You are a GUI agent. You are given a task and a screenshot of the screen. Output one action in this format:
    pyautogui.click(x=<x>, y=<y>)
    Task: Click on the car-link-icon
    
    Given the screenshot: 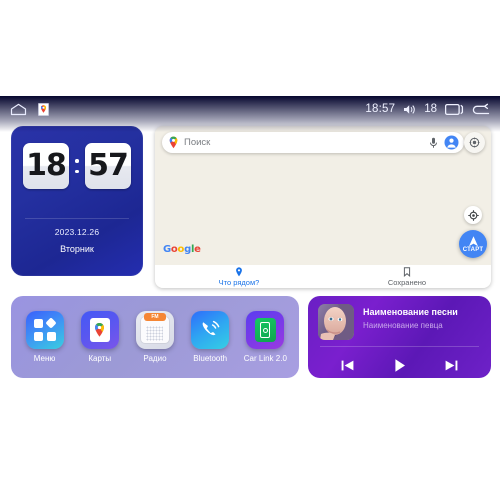 What is the action you would take?
    pyautogui.click(x=265, y=330)
    